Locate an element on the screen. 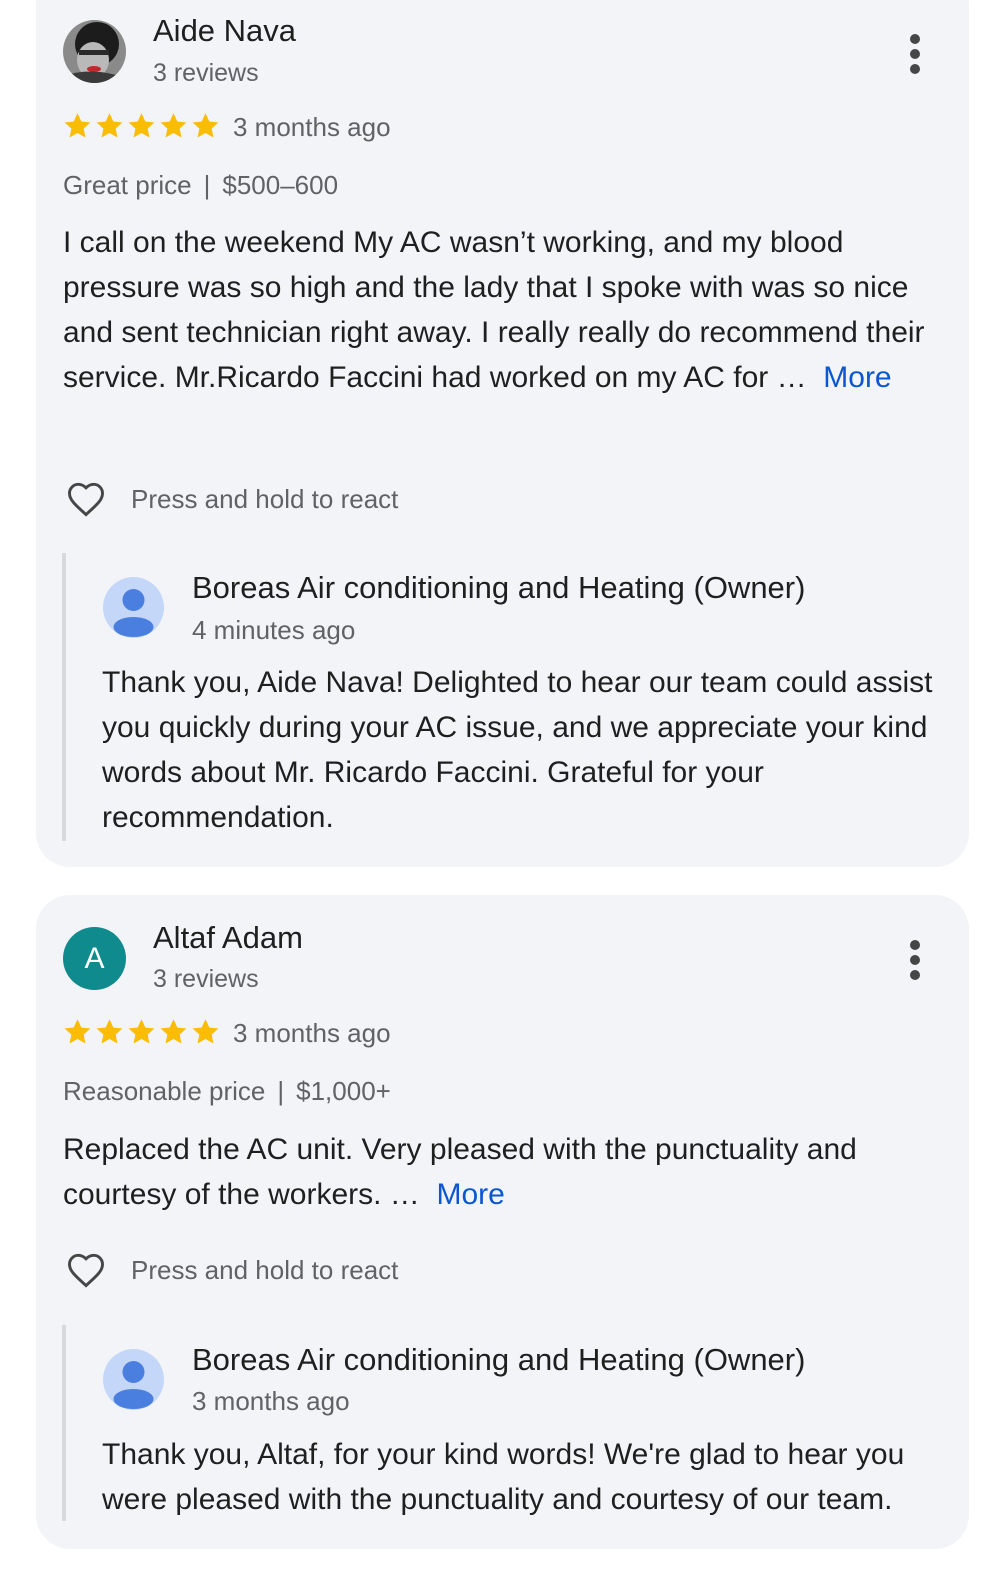  price-label: Great price is located at coordinates (127, 185).